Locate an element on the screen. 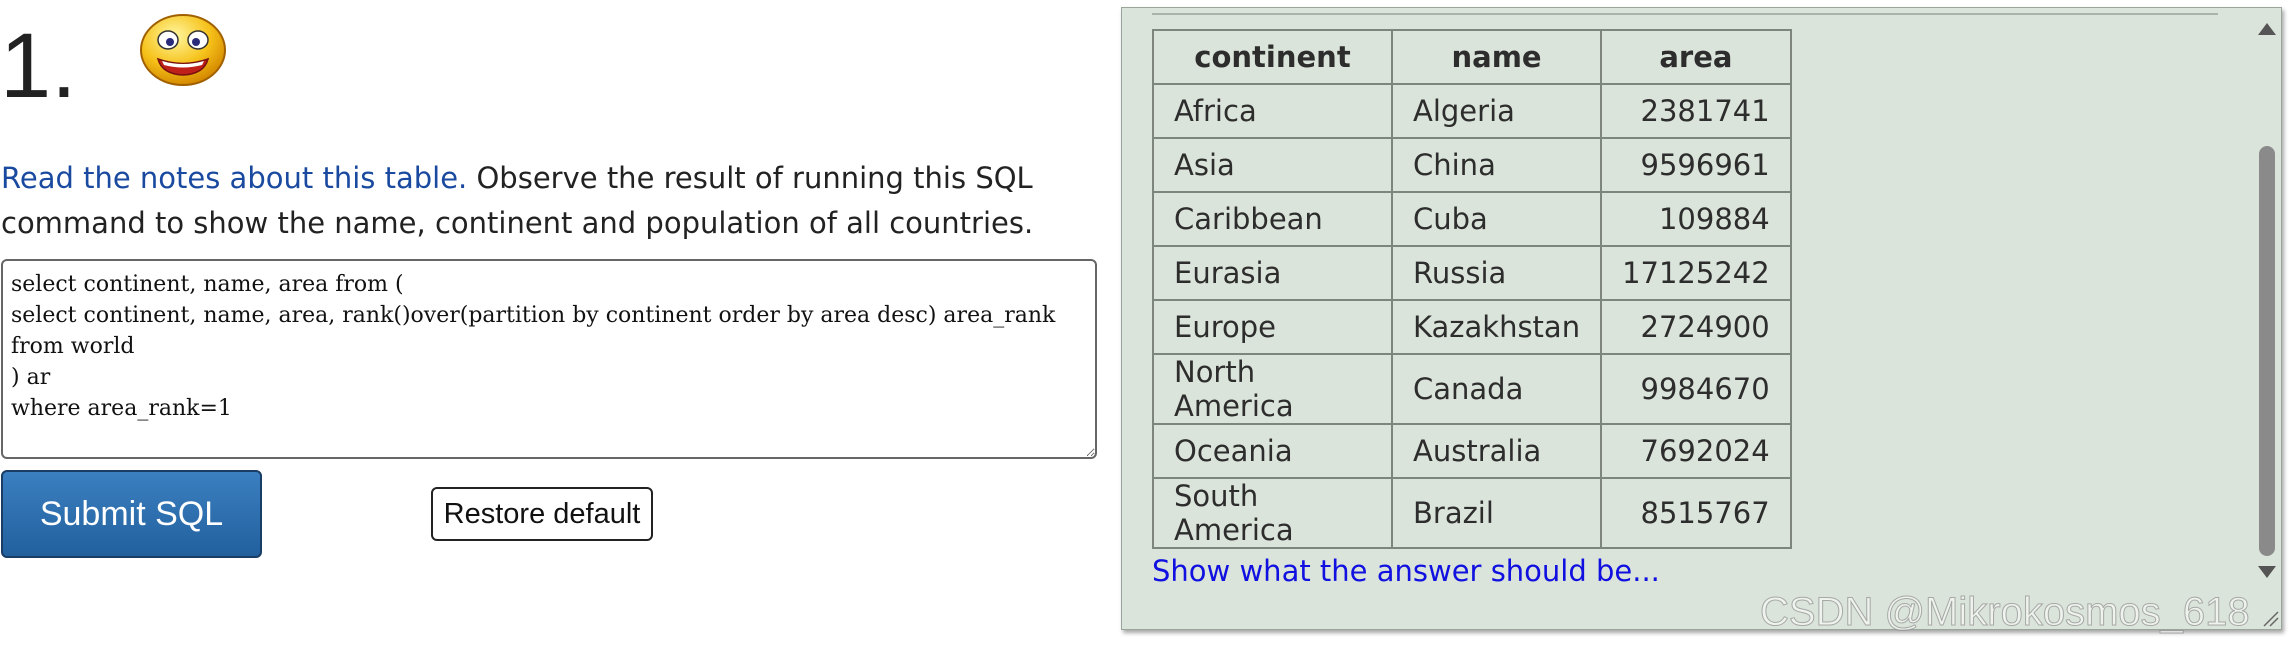 Image resolution: width=2292 pixels, height=658 pixels. table-header-row: continent name area is located at coordinates (1472, 57).